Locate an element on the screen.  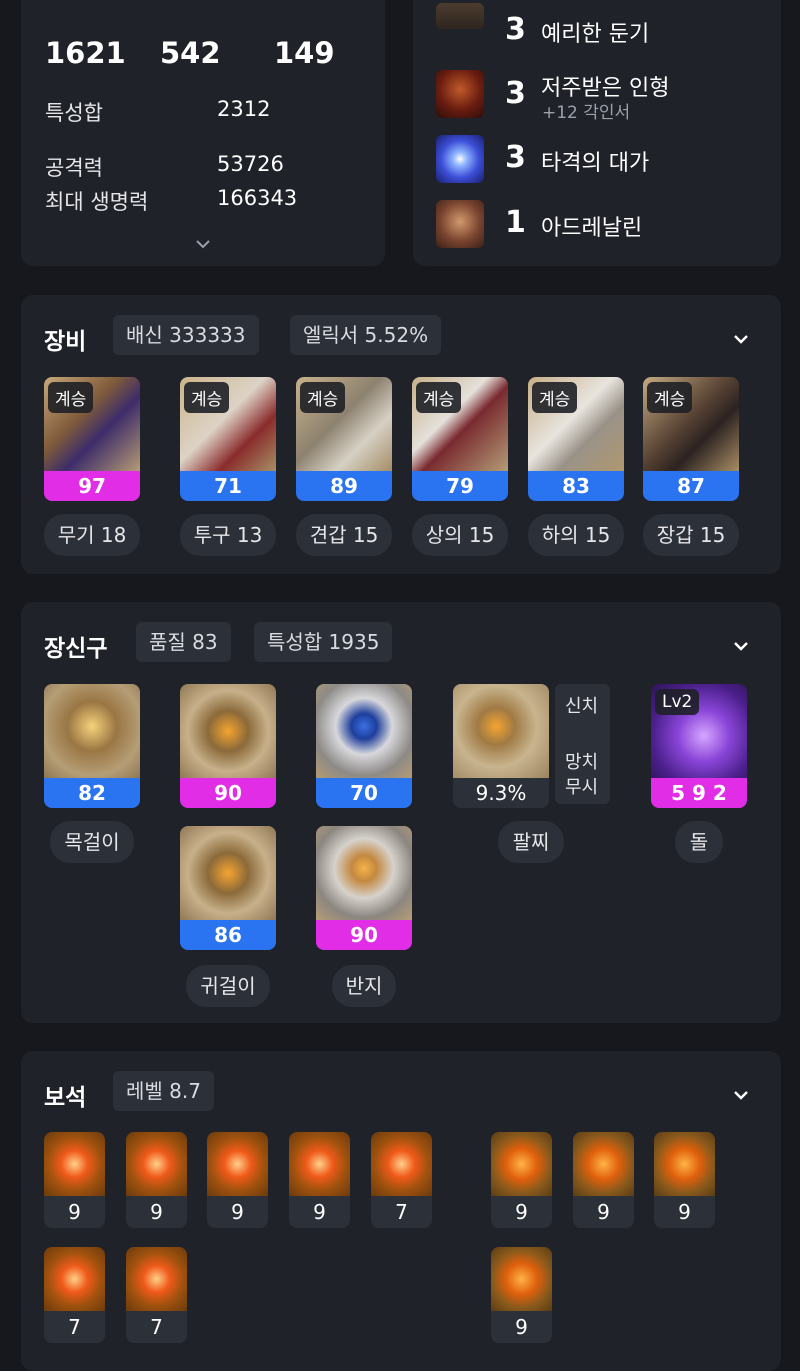
accessory-ring-2: 90 is located at coordinates (364, 888).